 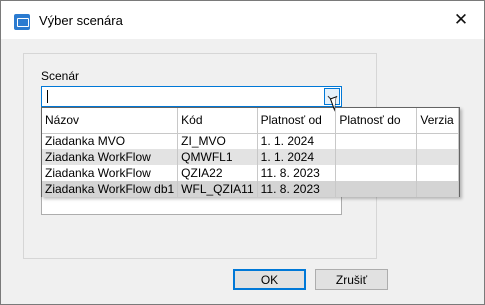 What do you see at coordinates (217, 189) in the screenshot?
I see `cell-code: WFL_QZIA11` at bounding box center [217, 189].